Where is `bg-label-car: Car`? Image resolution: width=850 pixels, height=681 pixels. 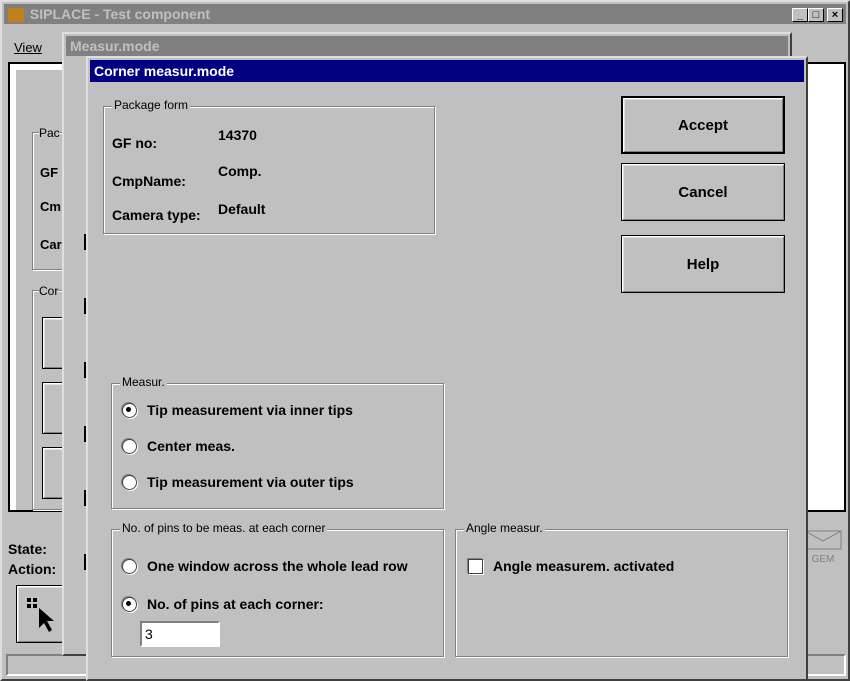 bg-label-car: Car is located at coordinates (51, 244).